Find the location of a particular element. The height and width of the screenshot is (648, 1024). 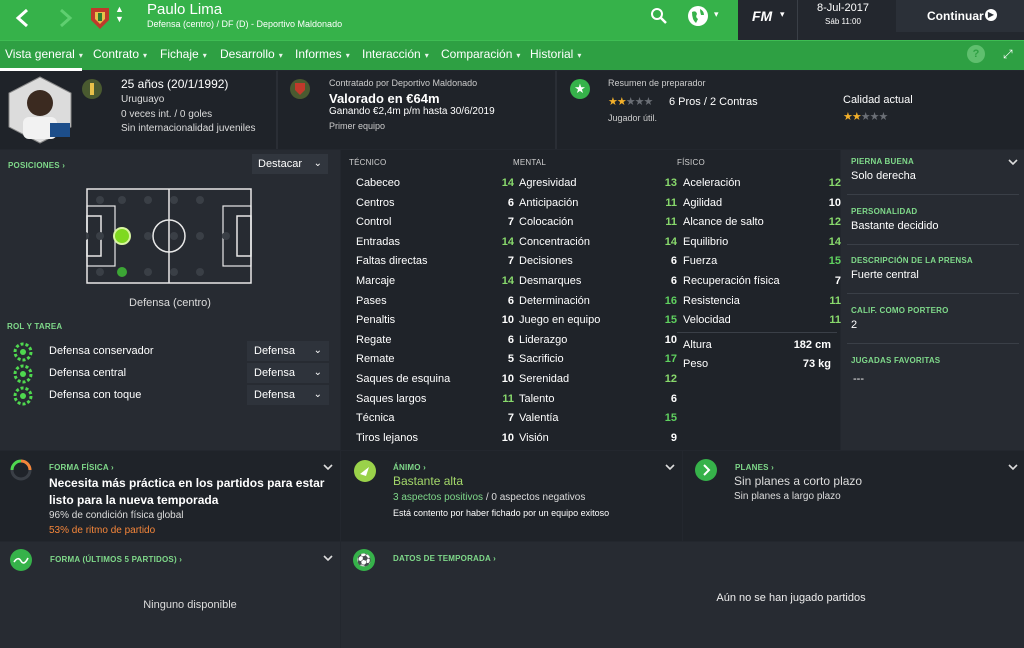

player-switch-icon: ▲ ▼ is located at coordinates (119, 14).